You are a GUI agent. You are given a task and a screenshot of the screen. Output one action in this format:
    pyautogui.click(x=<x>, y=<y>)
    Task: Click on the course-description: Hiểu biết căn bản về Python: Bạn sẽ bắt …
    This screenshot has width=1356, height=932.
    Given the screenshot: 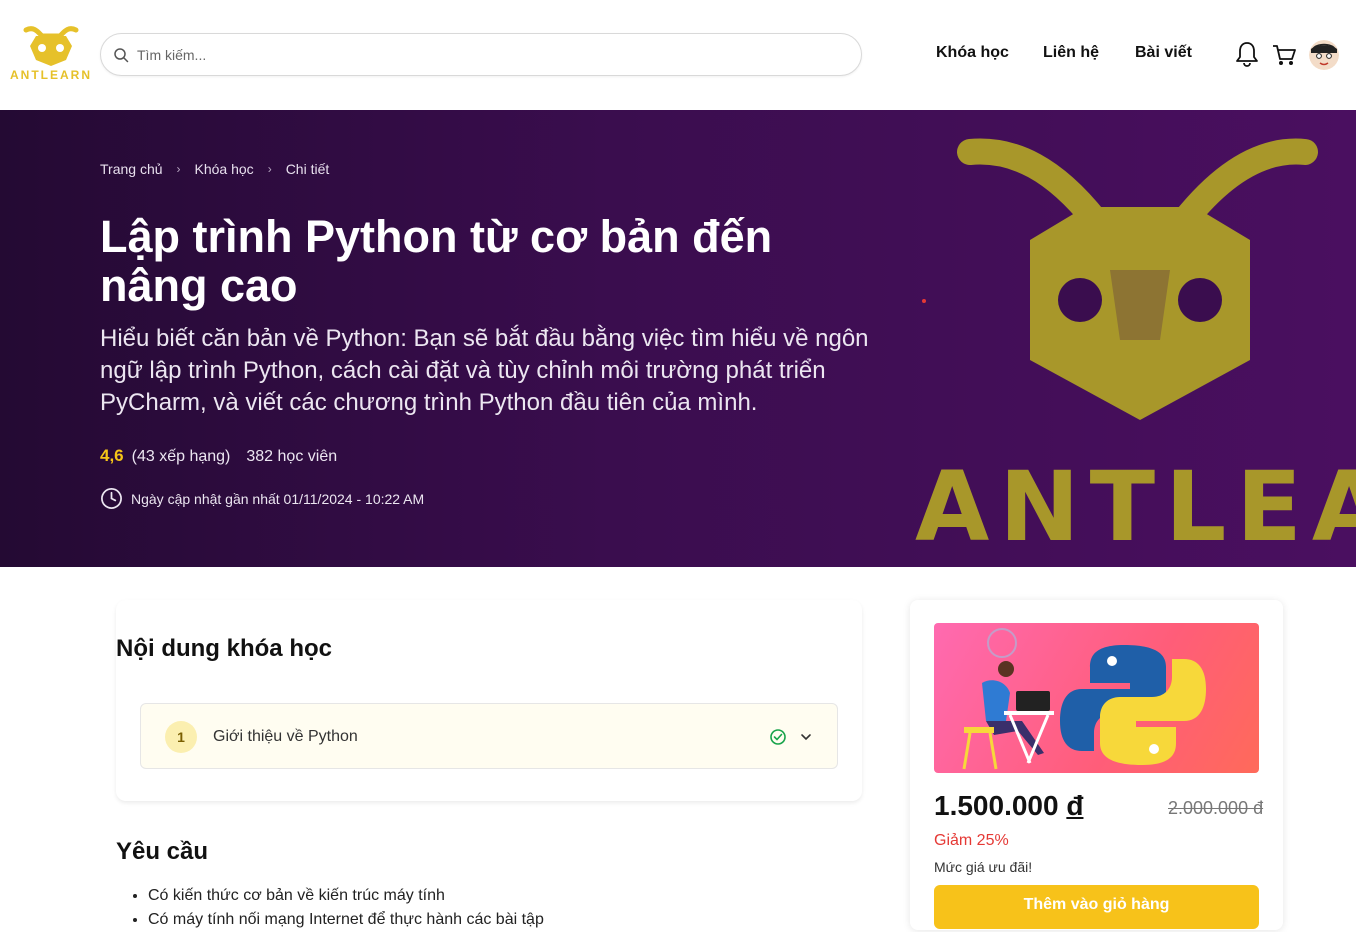 What is the action you would take?
    pyautogui.click(x=484, y=370)
    